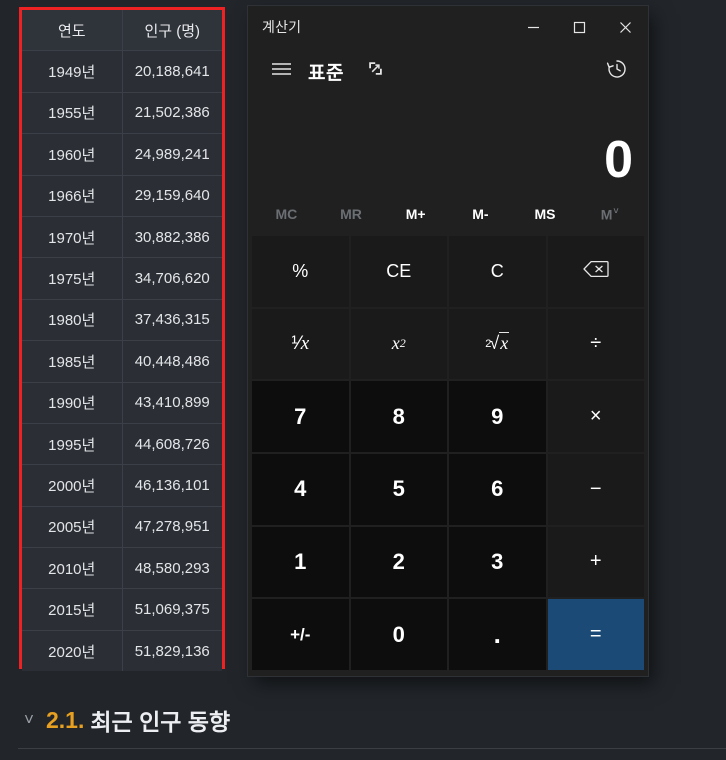 This screenshot has width=726, height=760. I want to click on cell-year: 1960년, so click(72, 154).